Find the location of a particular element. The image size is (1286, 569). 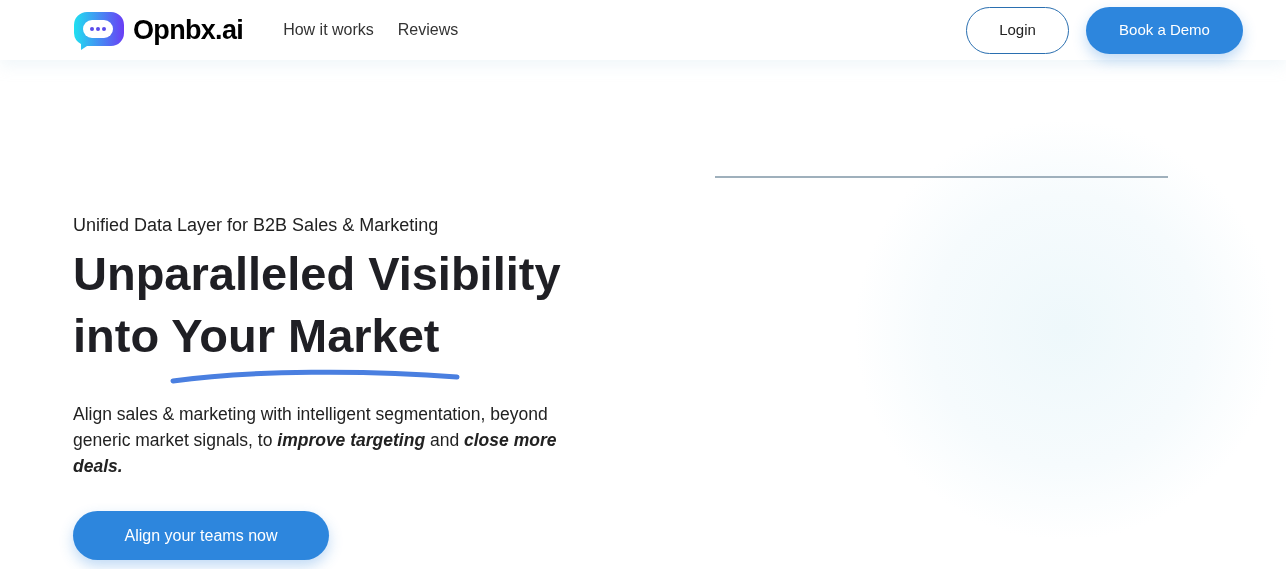

login-button: Login is located at coordinates (1017, 30).